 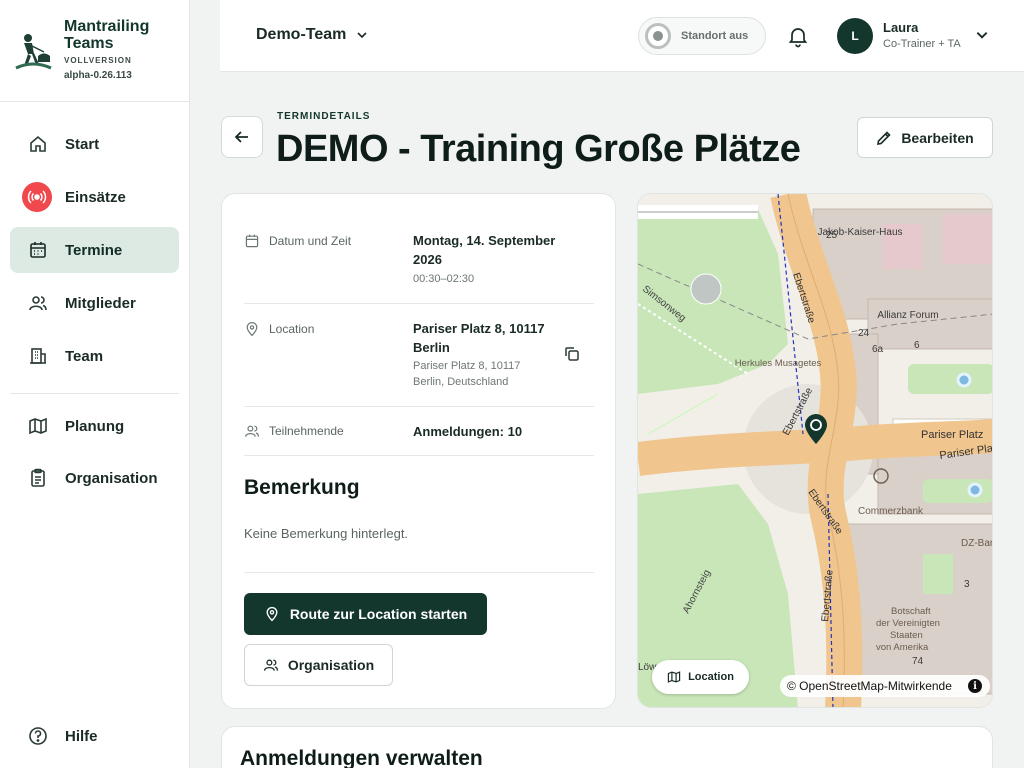 What do you see at coordinates (38, 356) in the screenshot?
I see `building-icon` at bounding box center [38, 356].